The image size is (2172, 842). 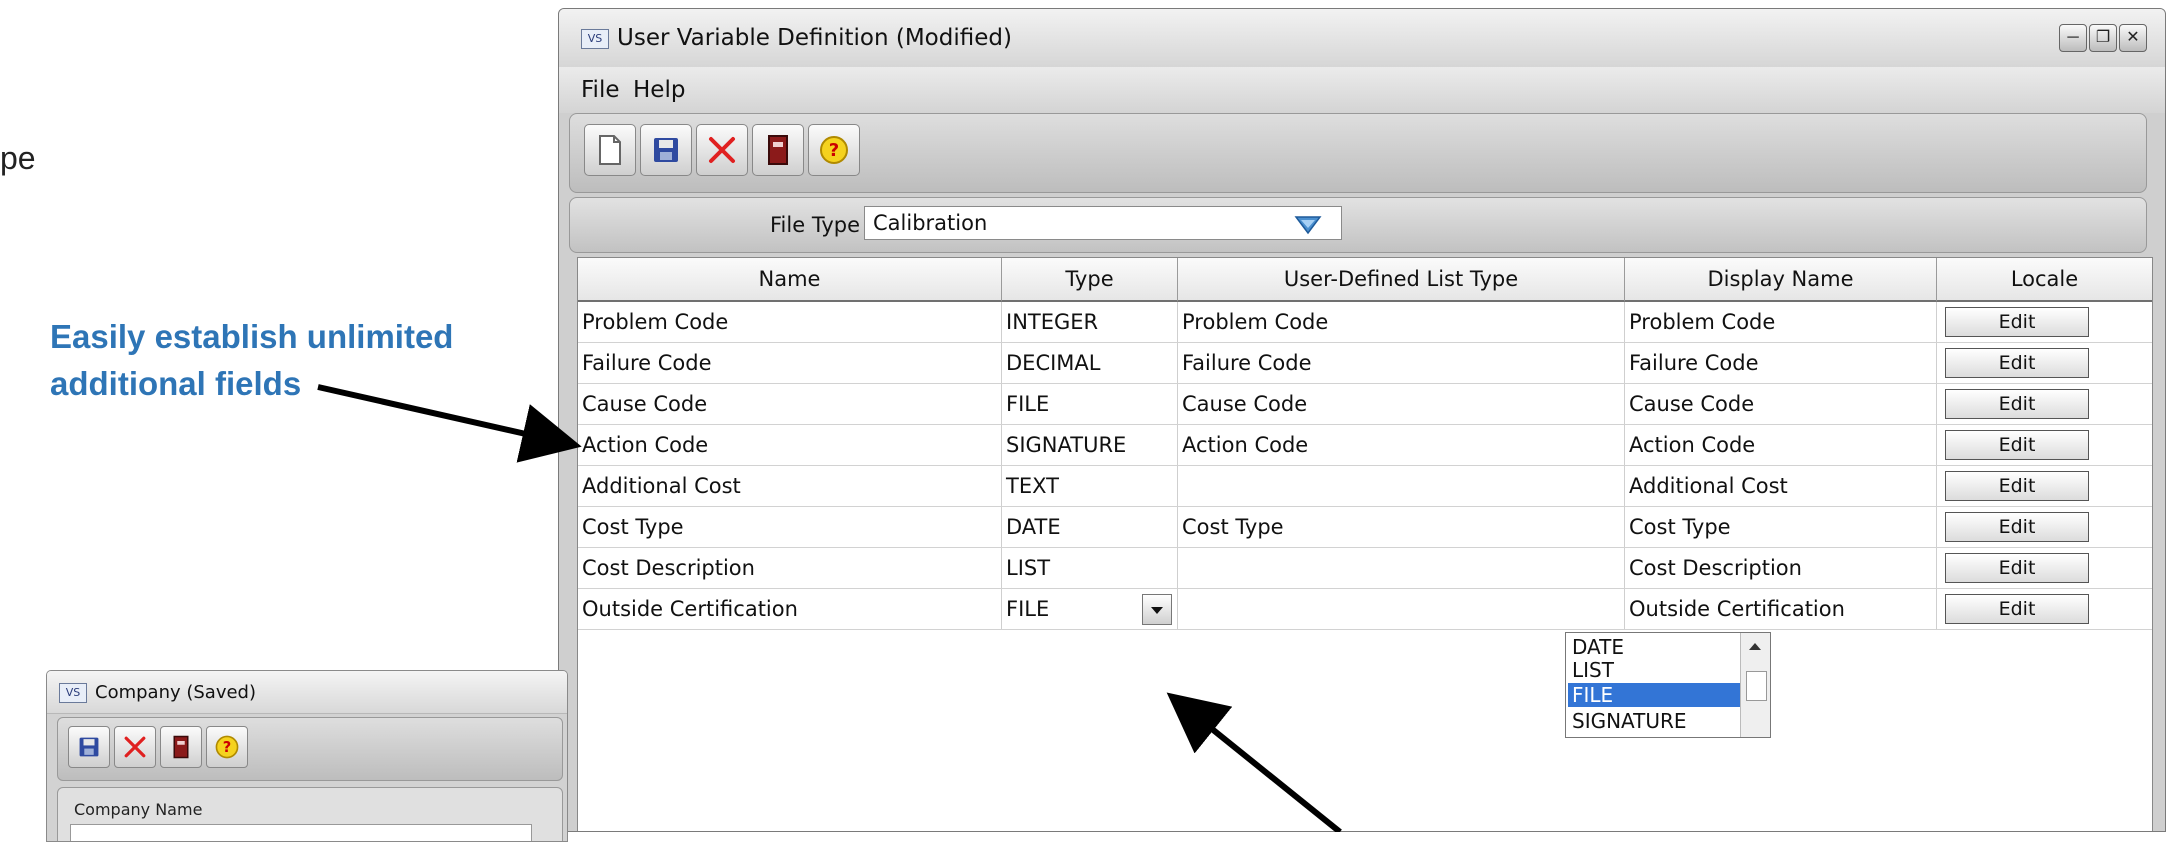 What do you see at coordinates (449, 423) in the screenshot?
I see `arrow-to-rows` at bounding box center [449, 423].